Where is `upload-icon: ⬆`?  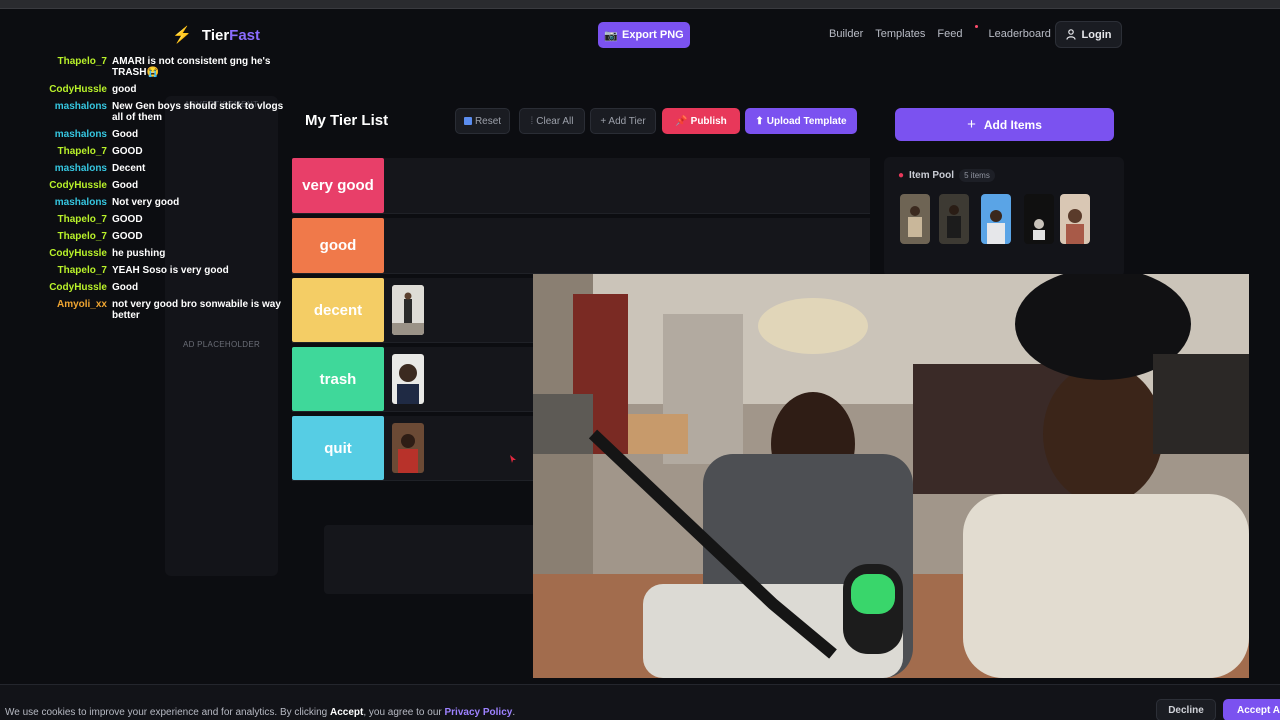 upload-icon: ⬆ is located at coordinates (759, 121).